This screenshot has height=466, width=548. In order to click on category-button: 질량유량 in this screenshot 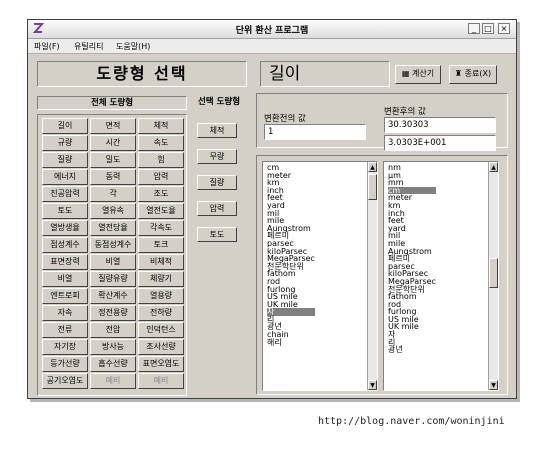, I will do `click(113, 279)`.